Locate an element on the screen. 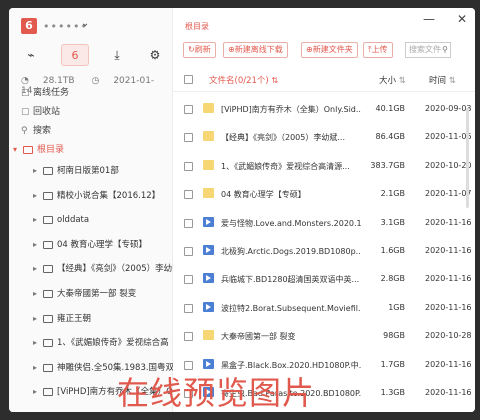  storage-icon: ◔ is located at coordinates (25, 81).